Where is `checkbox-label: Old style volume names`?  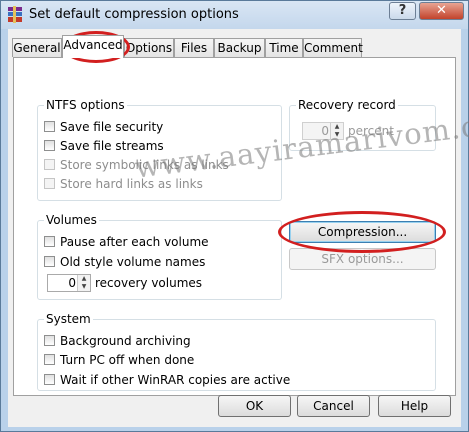 checkbox-label: Old style volume names is located at coordinates (133, 262).